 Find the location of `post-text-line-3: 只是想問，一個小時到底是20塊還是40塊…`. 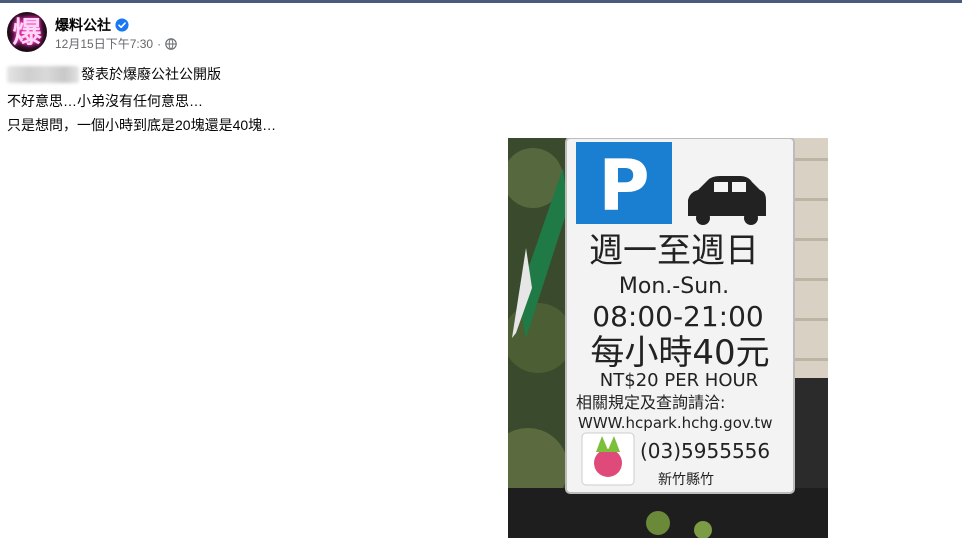

post-text-line-3: 只是想問，一個小時到底是20塊還是40塊… is located at coordinates (142, 125).